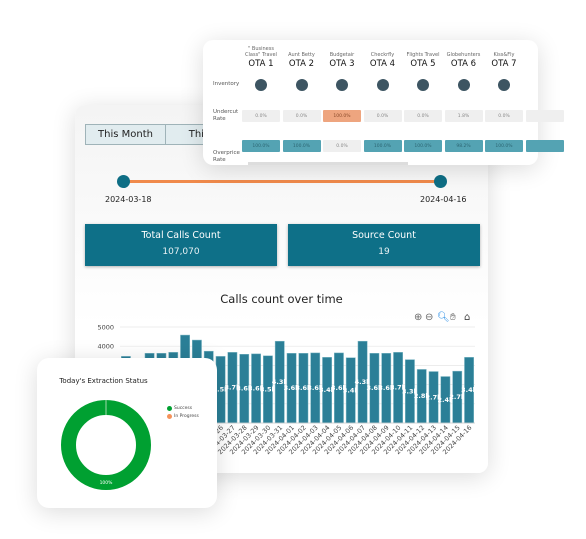 Image resolution: width=586 pixels, height=539 pixels. I want to click on ota-name: OTA 7, so click(504, 64).